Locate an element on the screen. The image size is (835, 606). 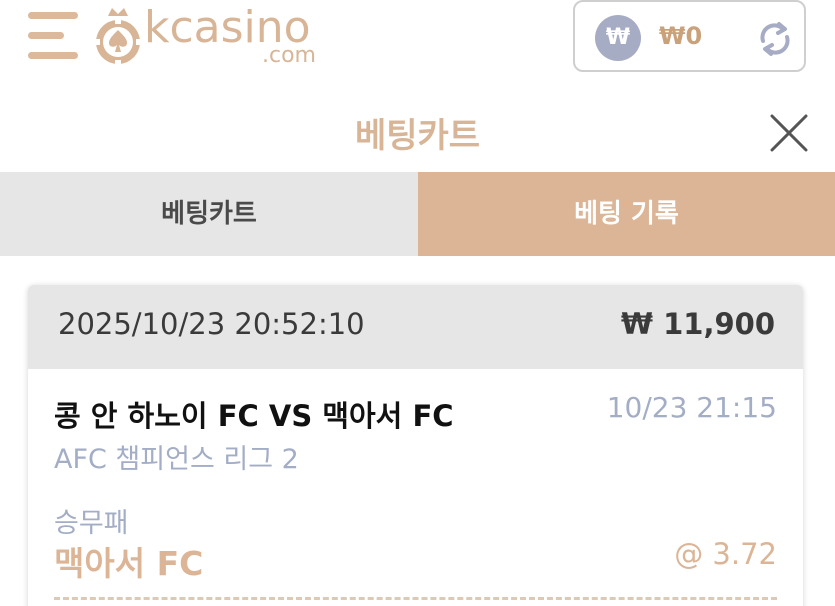
menu-icon is located at coordinates (54, 36).